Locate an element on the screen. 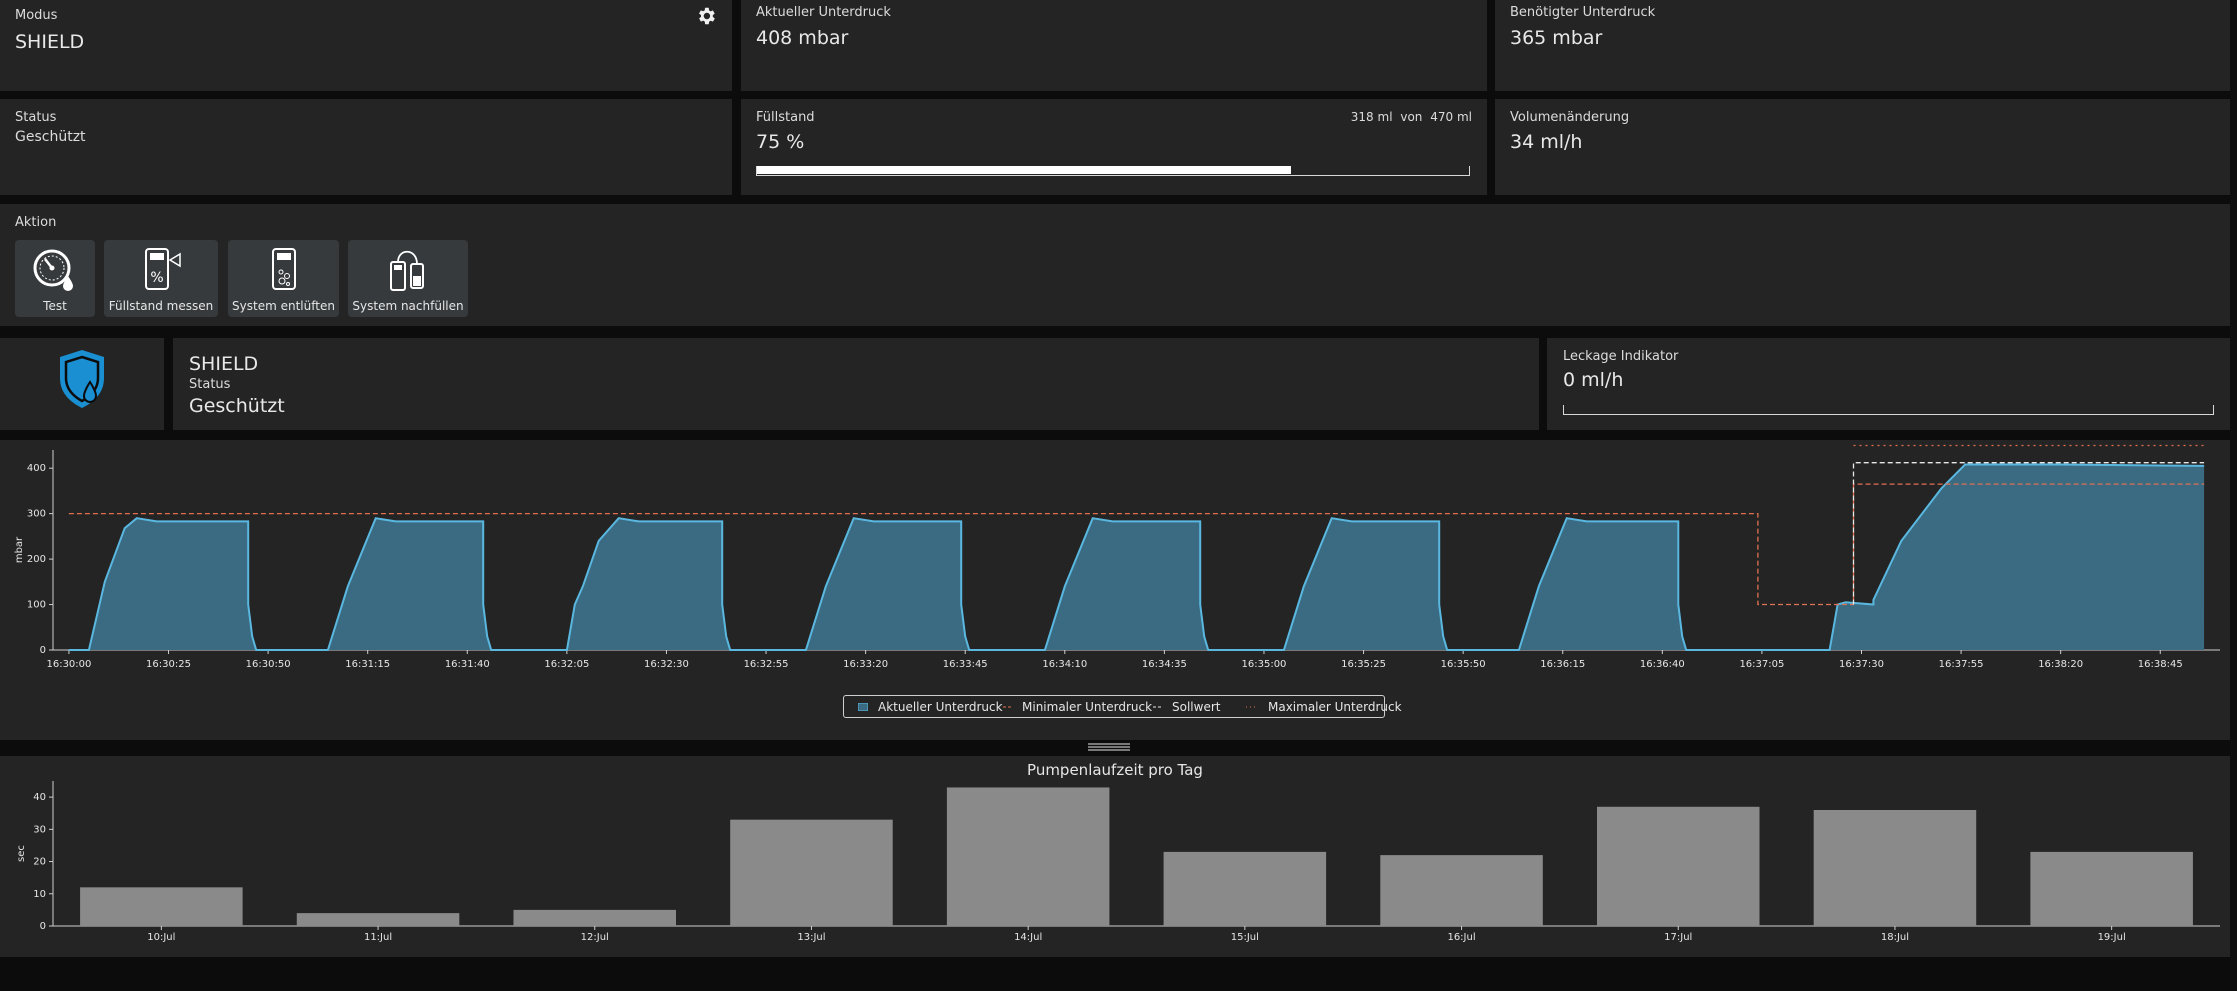 This screenshot has width=2237, height=991. legend-swatch-sollwert is located at coordinates (1158, 707).